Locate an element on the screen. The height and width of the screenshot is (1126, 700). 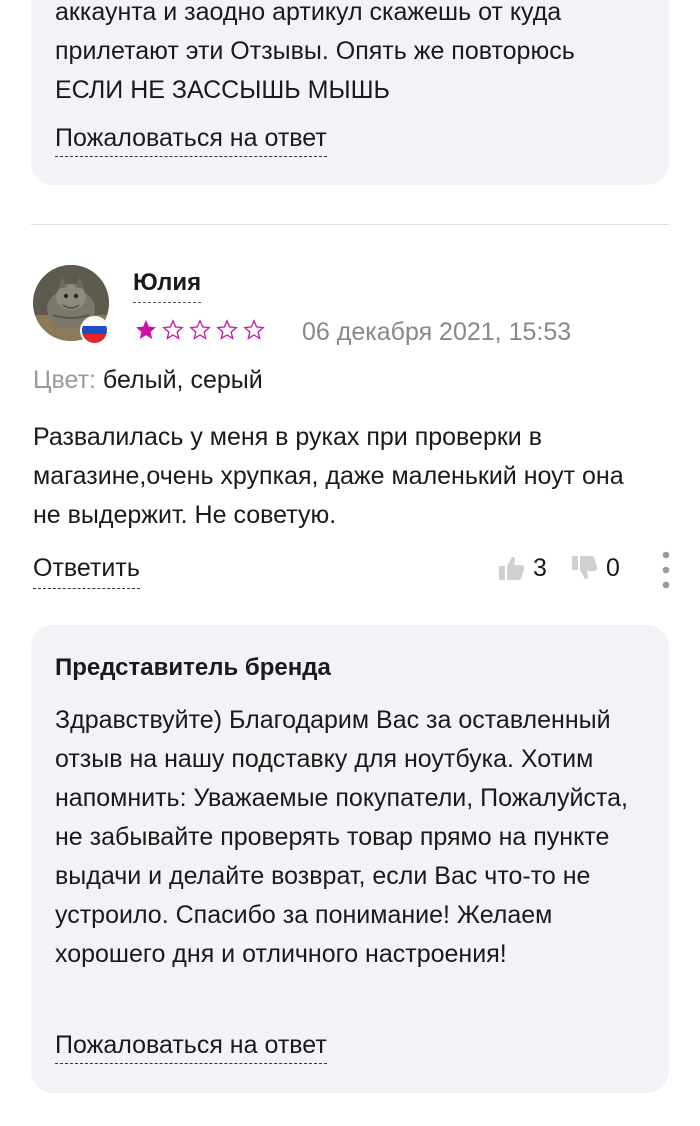
brand-reply-title: Представитель бренда is located at coordinates (193, 667).